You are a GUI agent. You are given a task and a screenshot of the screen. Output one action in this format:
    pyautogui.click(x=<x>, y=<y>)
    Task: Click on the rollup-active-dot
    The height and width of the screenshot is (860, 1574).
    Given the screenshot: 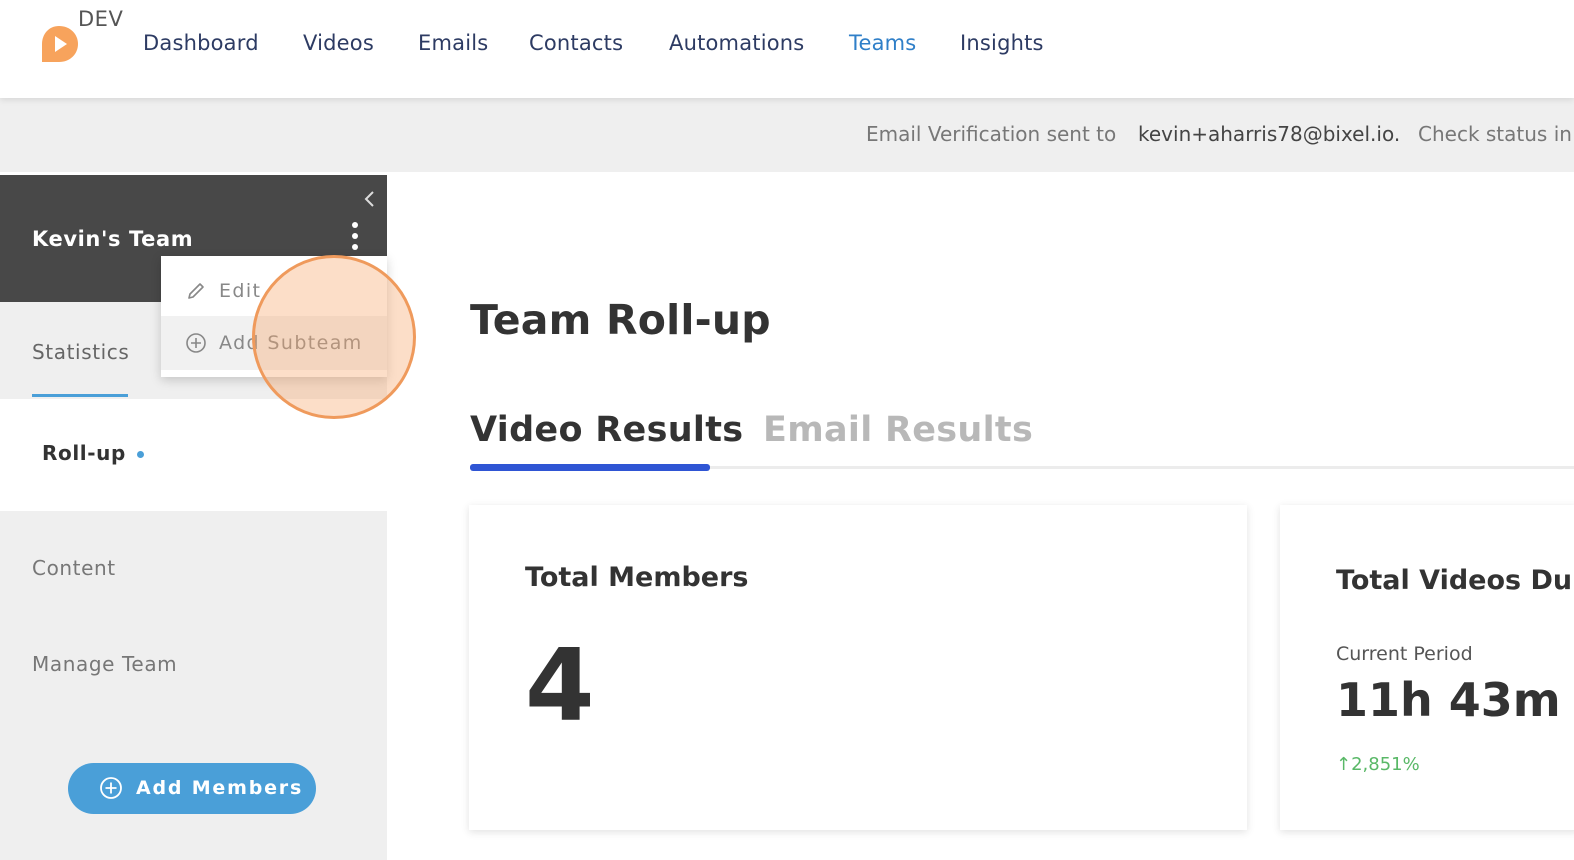 What is the action you would take?
    pyautogui.click(x=140, y=454)
    